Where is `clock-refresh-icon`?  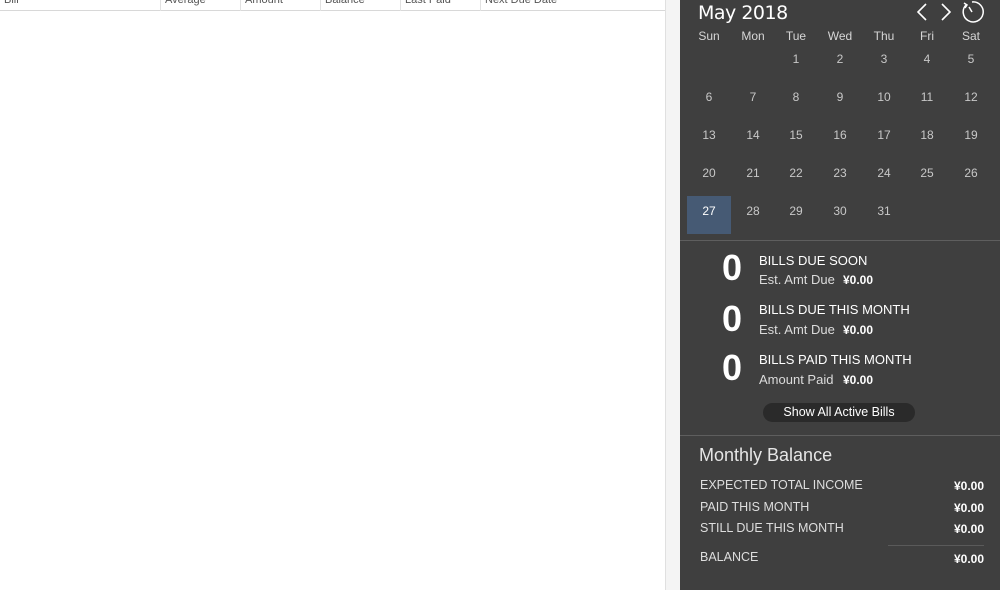
clock-refresh-icon is located at coordinates (973, 12).